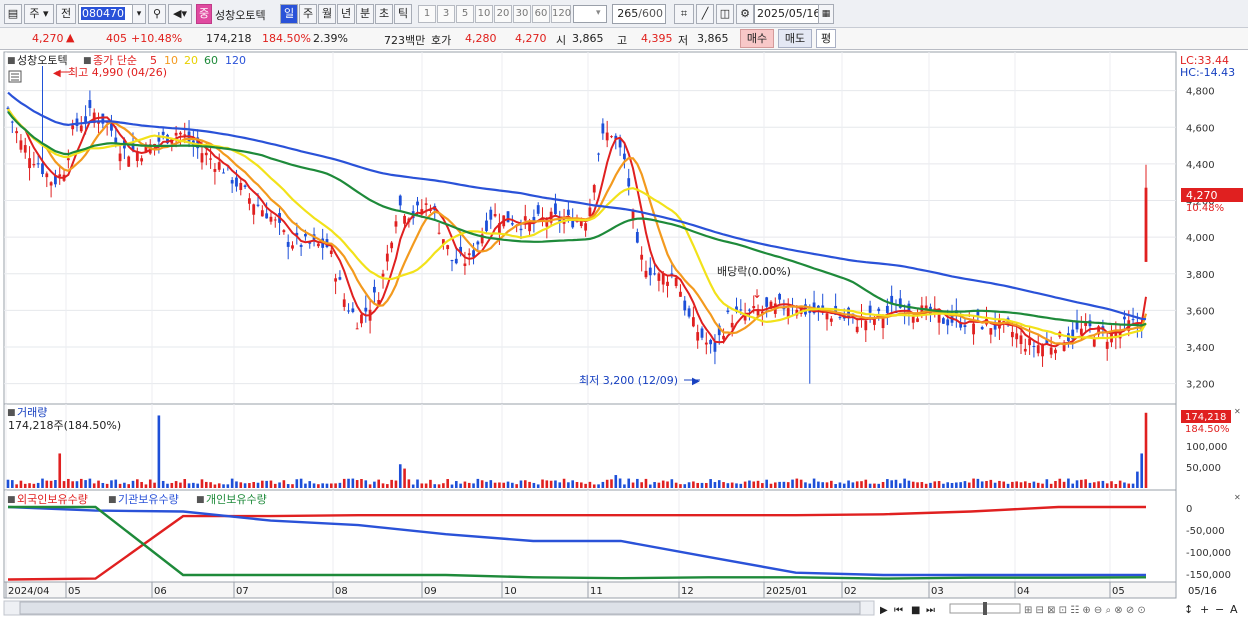 This screenshot has width=1248, height=621. What do you see at coordinates (985, 608) in the screenshot?
I see `zoom-slider-thumb` at bounding box center [985, 608].